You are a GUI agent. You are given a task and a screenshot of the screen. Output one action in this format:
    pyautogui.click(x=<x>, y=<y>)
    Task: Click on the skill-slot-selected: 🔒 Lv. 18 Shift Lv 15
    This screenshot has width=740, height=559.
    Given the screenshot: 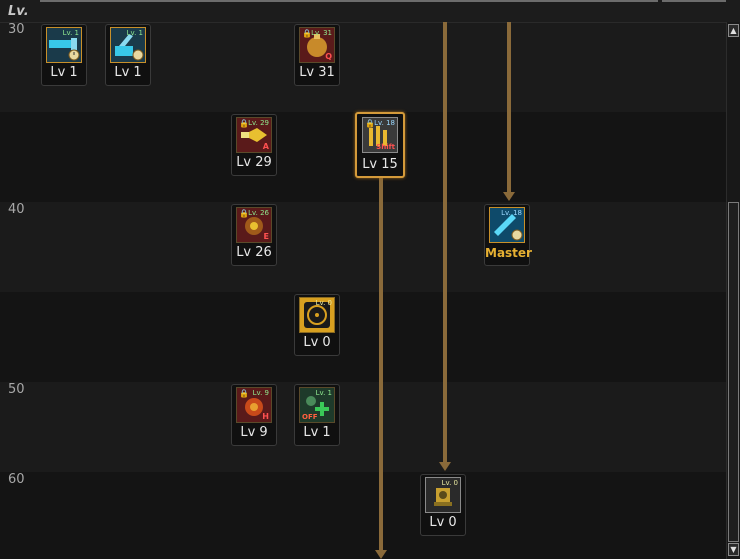 What is the action you would take?
    pyautogui.click(x=380, y=145)
    